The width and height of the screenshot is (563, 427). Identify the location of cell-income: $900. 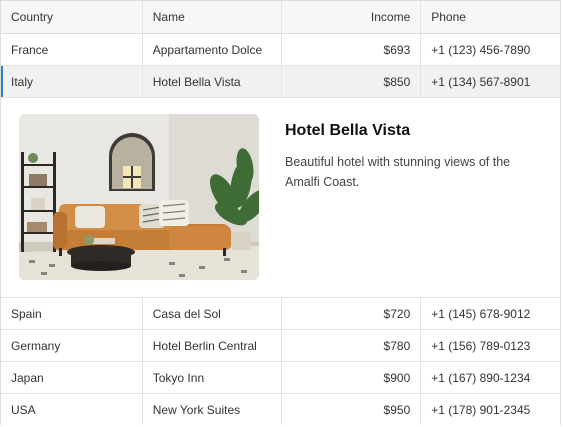
(352, 377).